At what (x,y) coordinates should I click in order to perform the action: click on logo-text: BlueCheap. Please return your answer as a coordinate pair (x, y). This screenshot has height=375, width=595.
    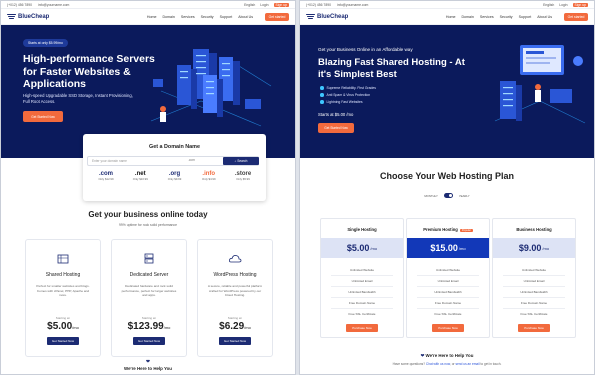
    Looking at the image, I should click on (333, 16).